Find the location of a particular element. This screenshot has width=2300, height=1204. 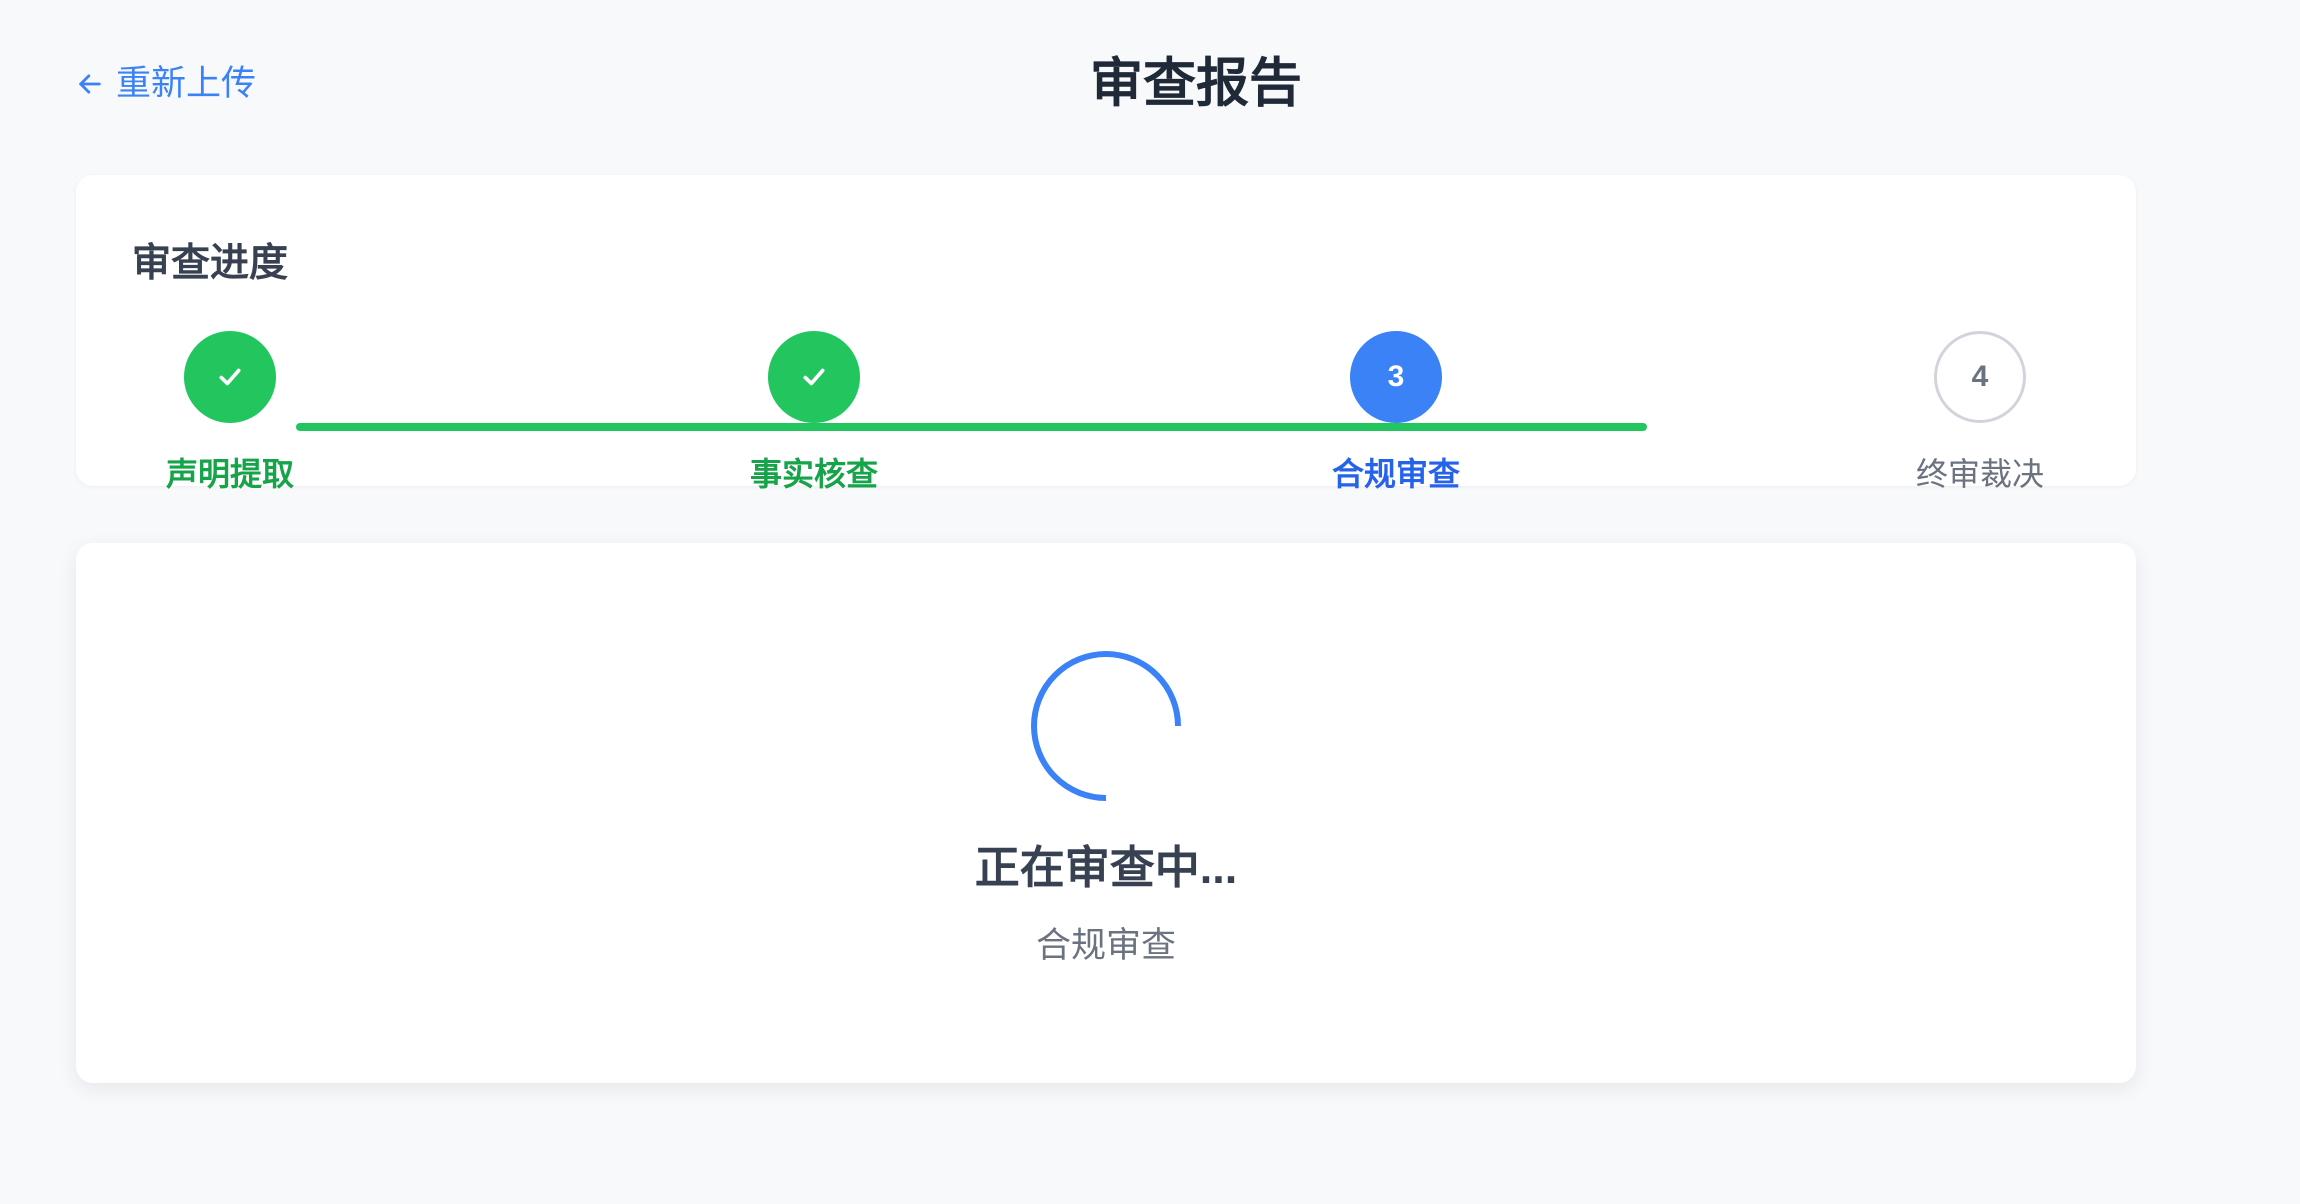

step-label: 终审裁决 is located at coordinates (1979, 474).